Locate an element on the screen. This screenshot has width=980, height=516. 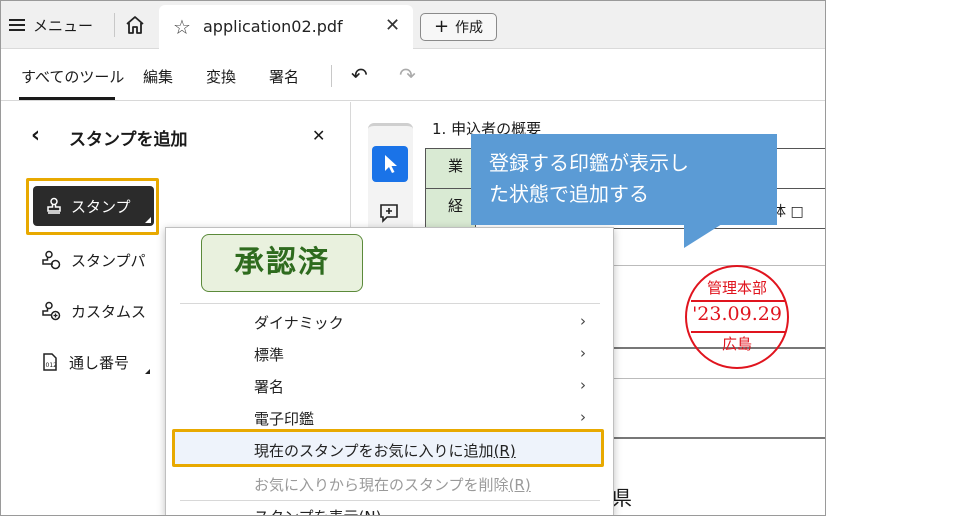
main-toolbar: すべてのツール 編集 変換 署名 ↶ ↷ is located at coordinates (413, 75).